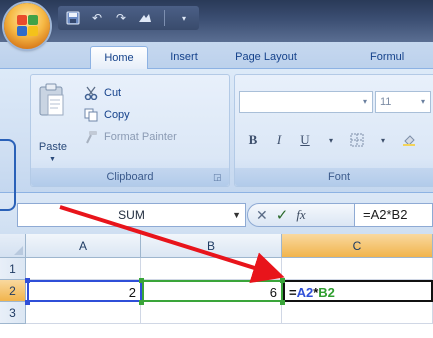  What do you see at coordinates (117, 115) in the screenshot?
I see `copy-label: Copy` at bounding box center [117, 115].